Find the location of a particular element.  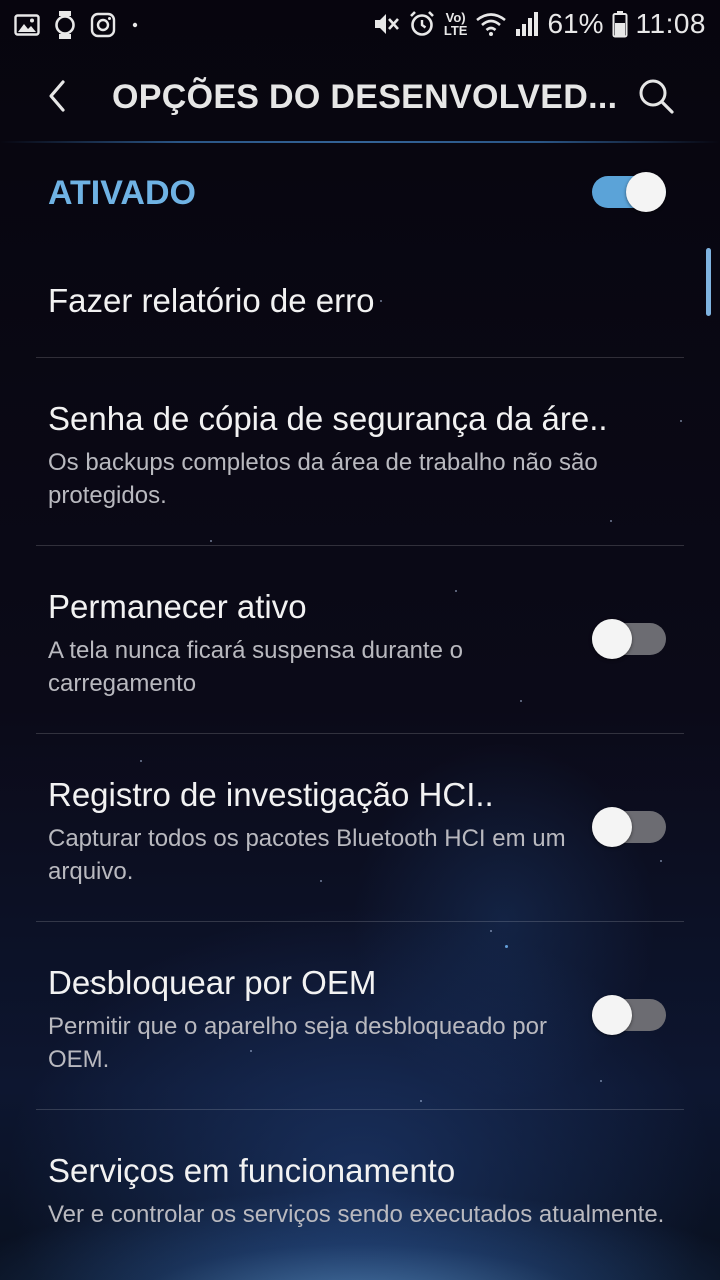

setting-bug-report: Fazer relatório de erro is located at coordinates (360, 298).